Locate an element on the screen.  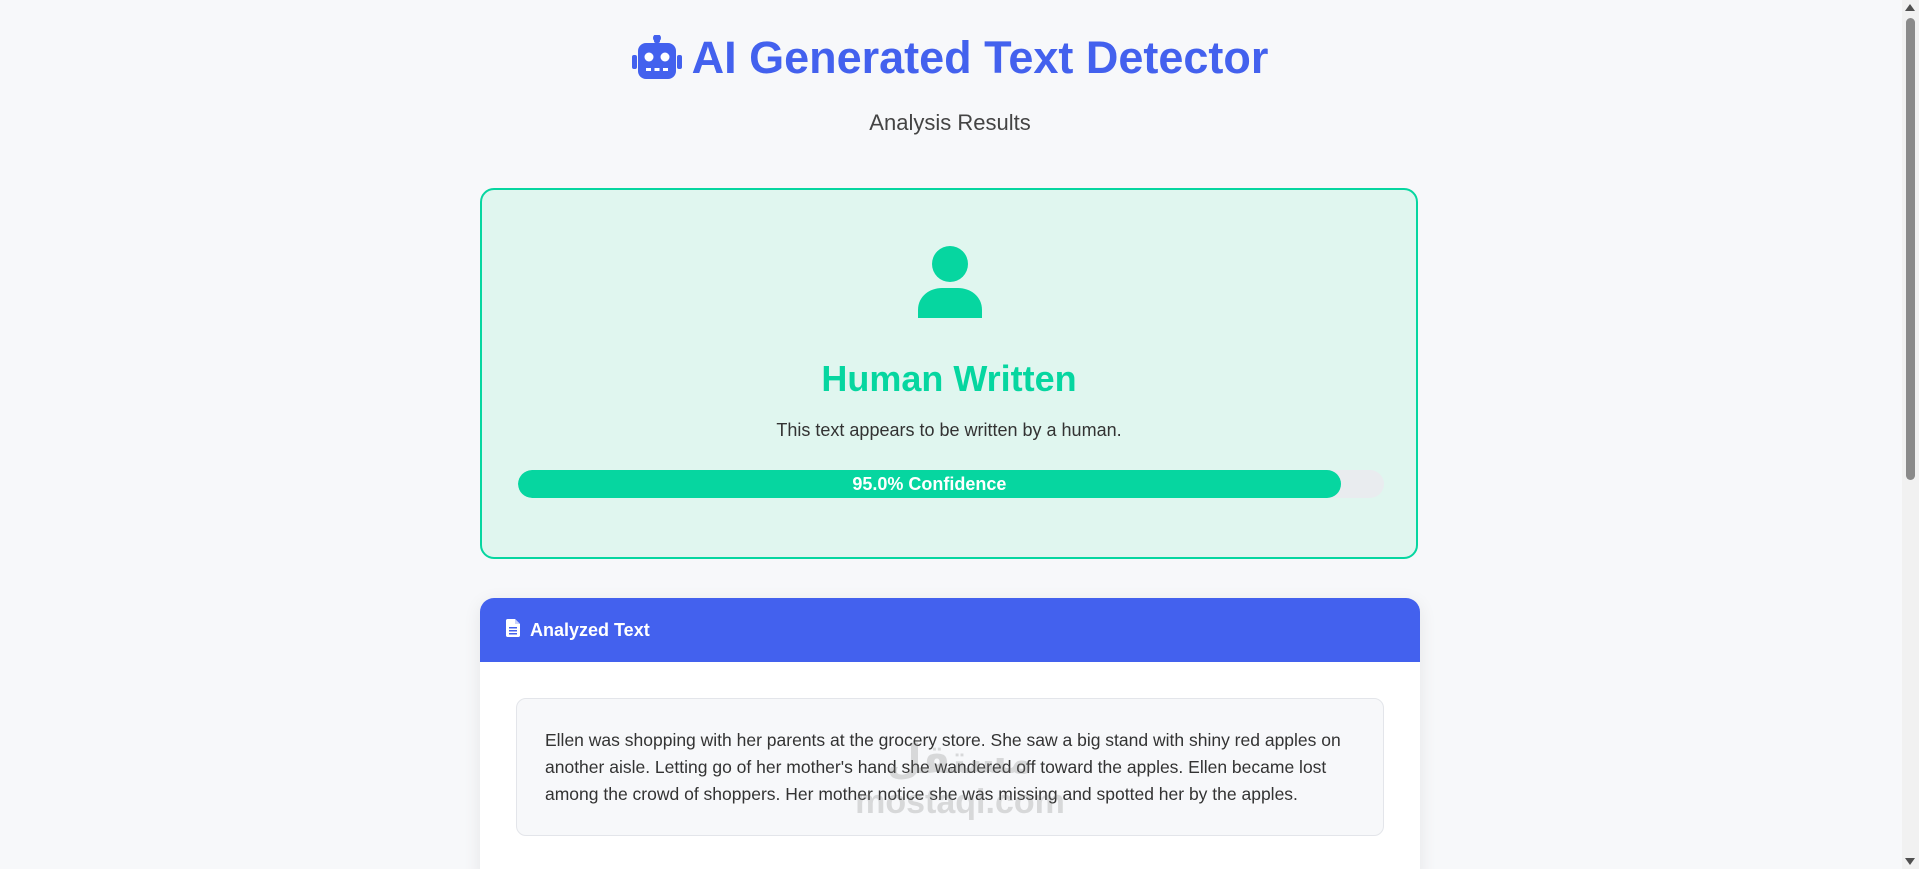
scrollbar-thumb is located at coordinates (1910, 249).